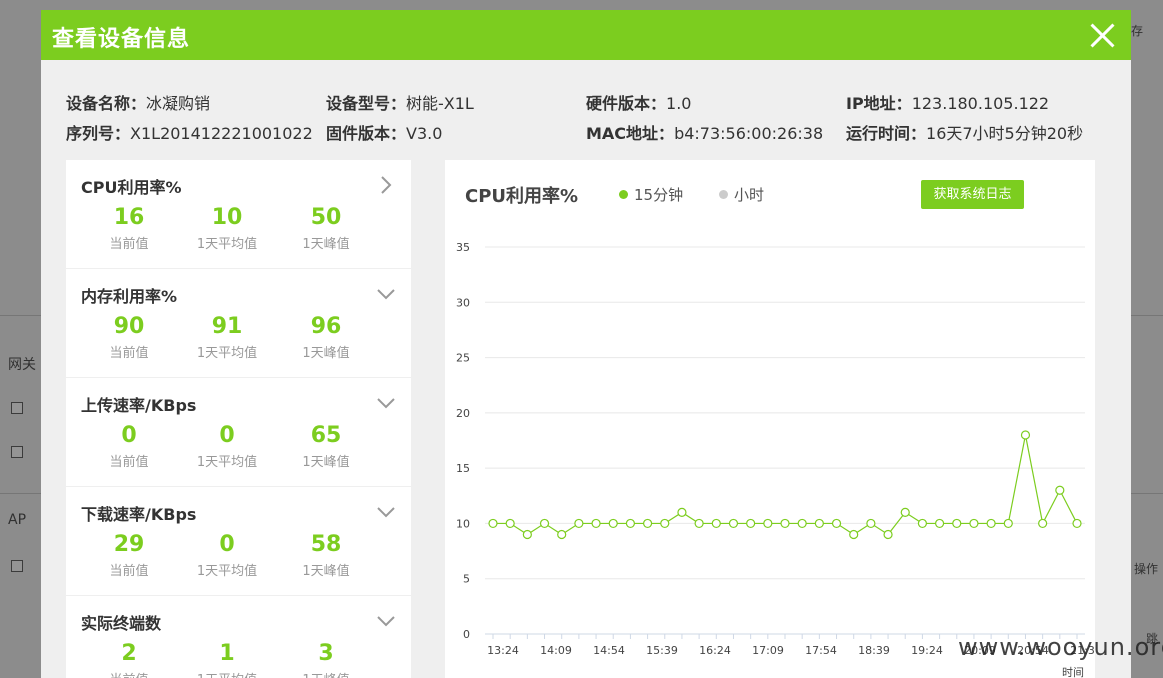 The image size is (1163, 678). Describe the element at coordinates (129, 217) in the screenshot. I see `metric-current-value: 16` at that location.